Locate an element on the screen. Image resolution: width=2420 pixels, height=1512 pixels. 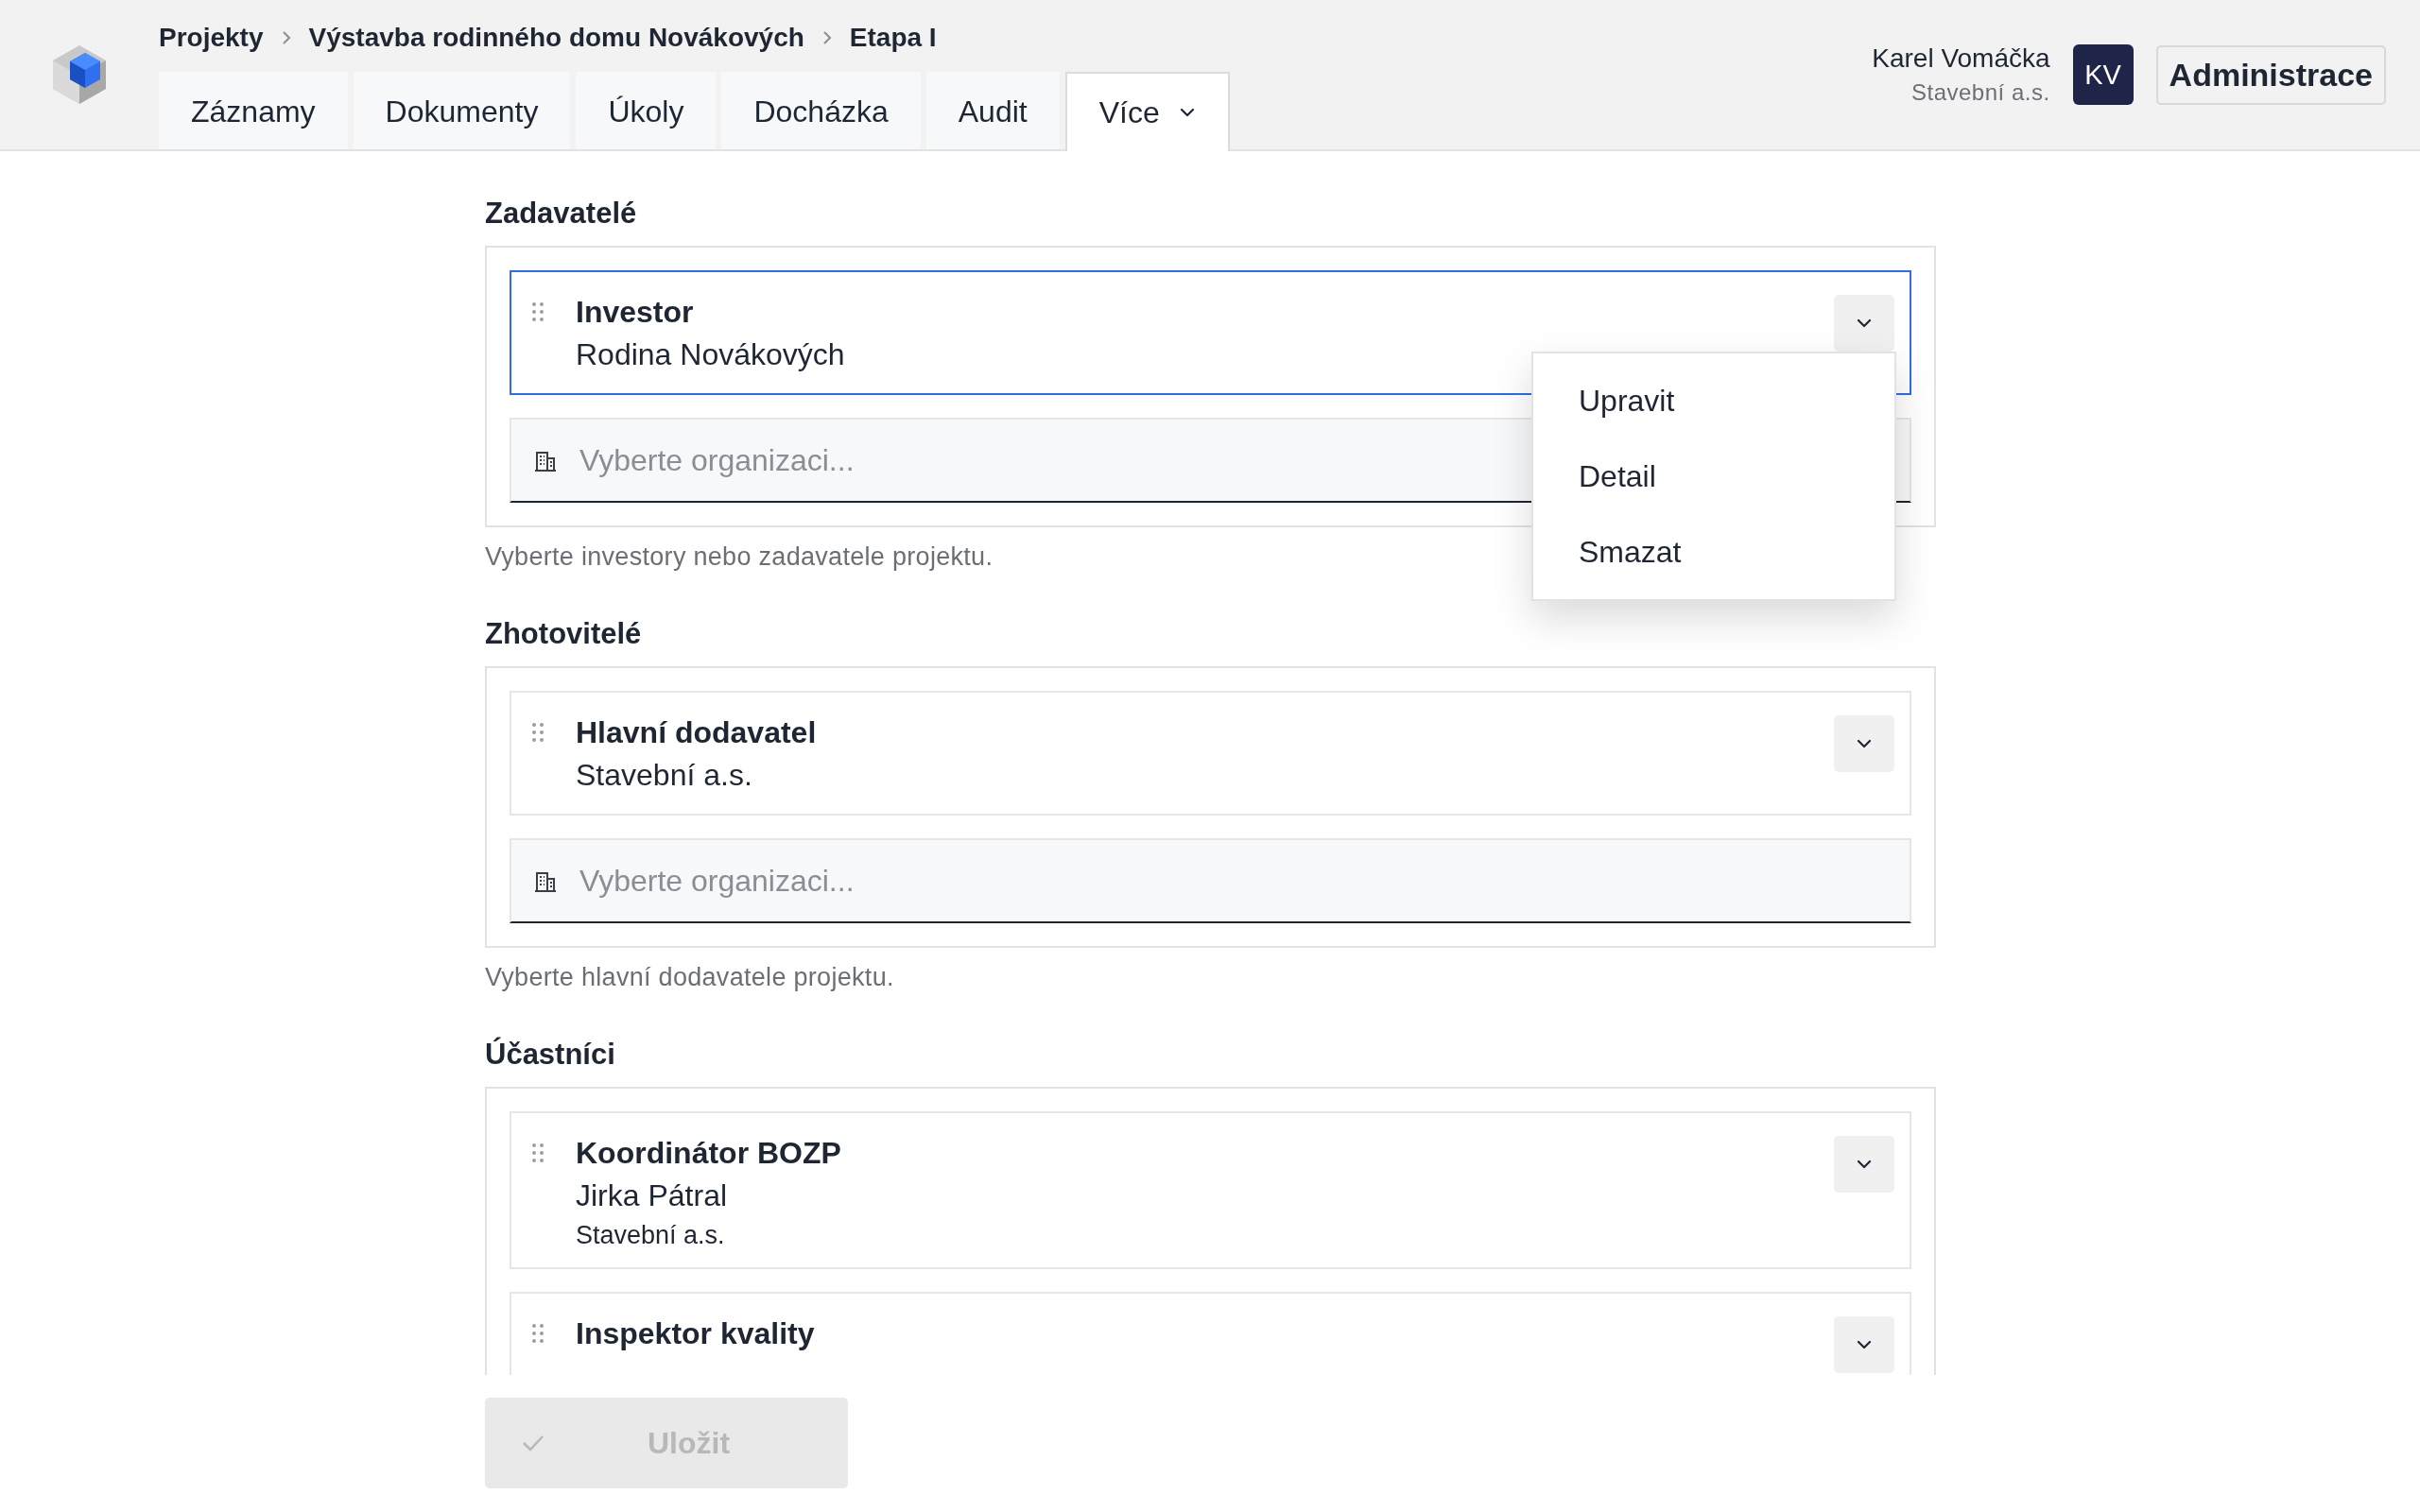
breadcrumb-link: Projekty is located at coordinates (211, 38).